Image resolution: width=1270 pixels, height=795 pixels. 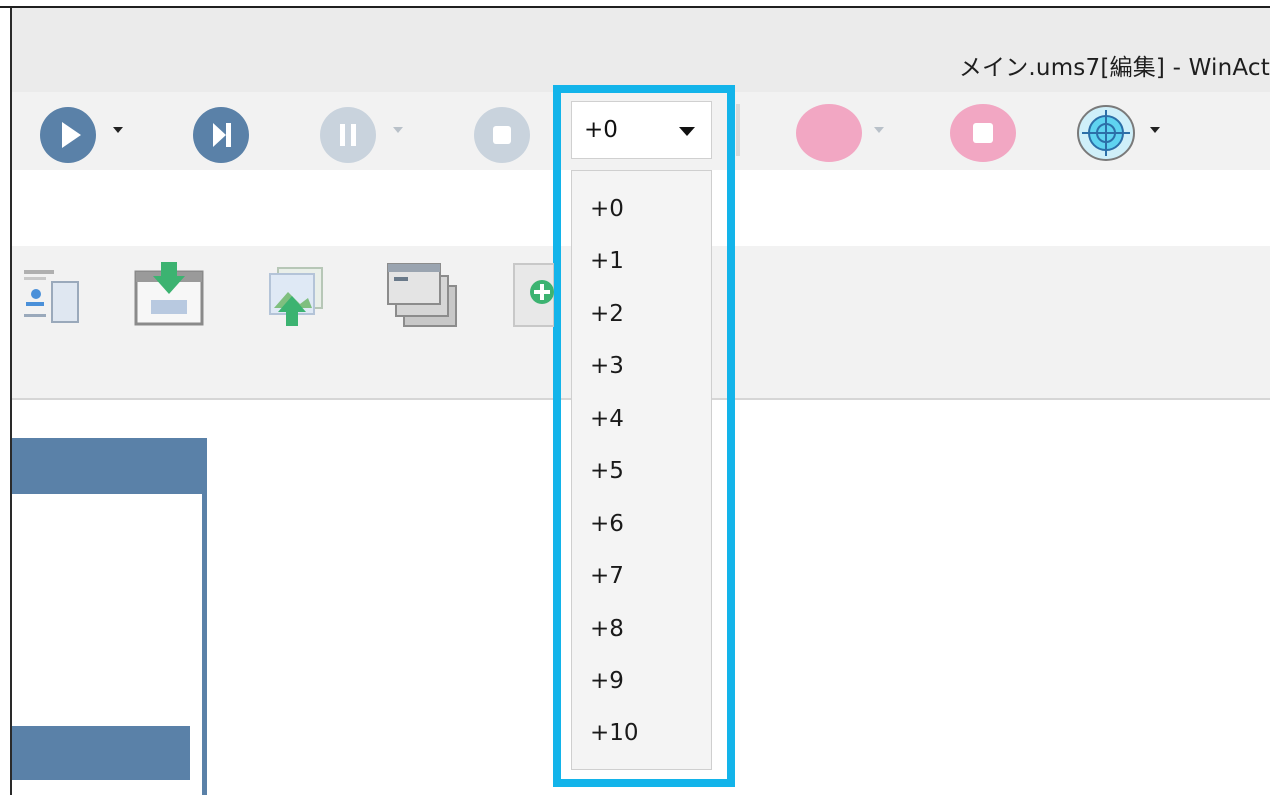 What do you see at coordinates (607, 209) in the screenshot?
I see `speed-option: +0` at bounding box center [607, 209].